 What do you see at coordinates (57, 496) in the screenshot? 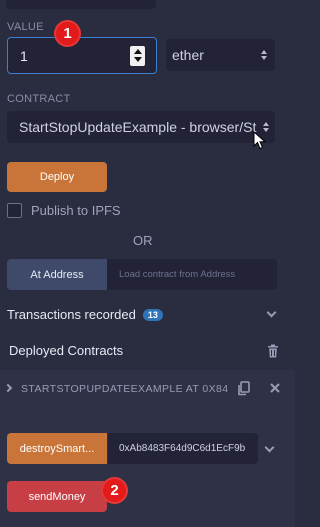
I see `send-money-button: sendMoney` at bounding box center [57, 496].